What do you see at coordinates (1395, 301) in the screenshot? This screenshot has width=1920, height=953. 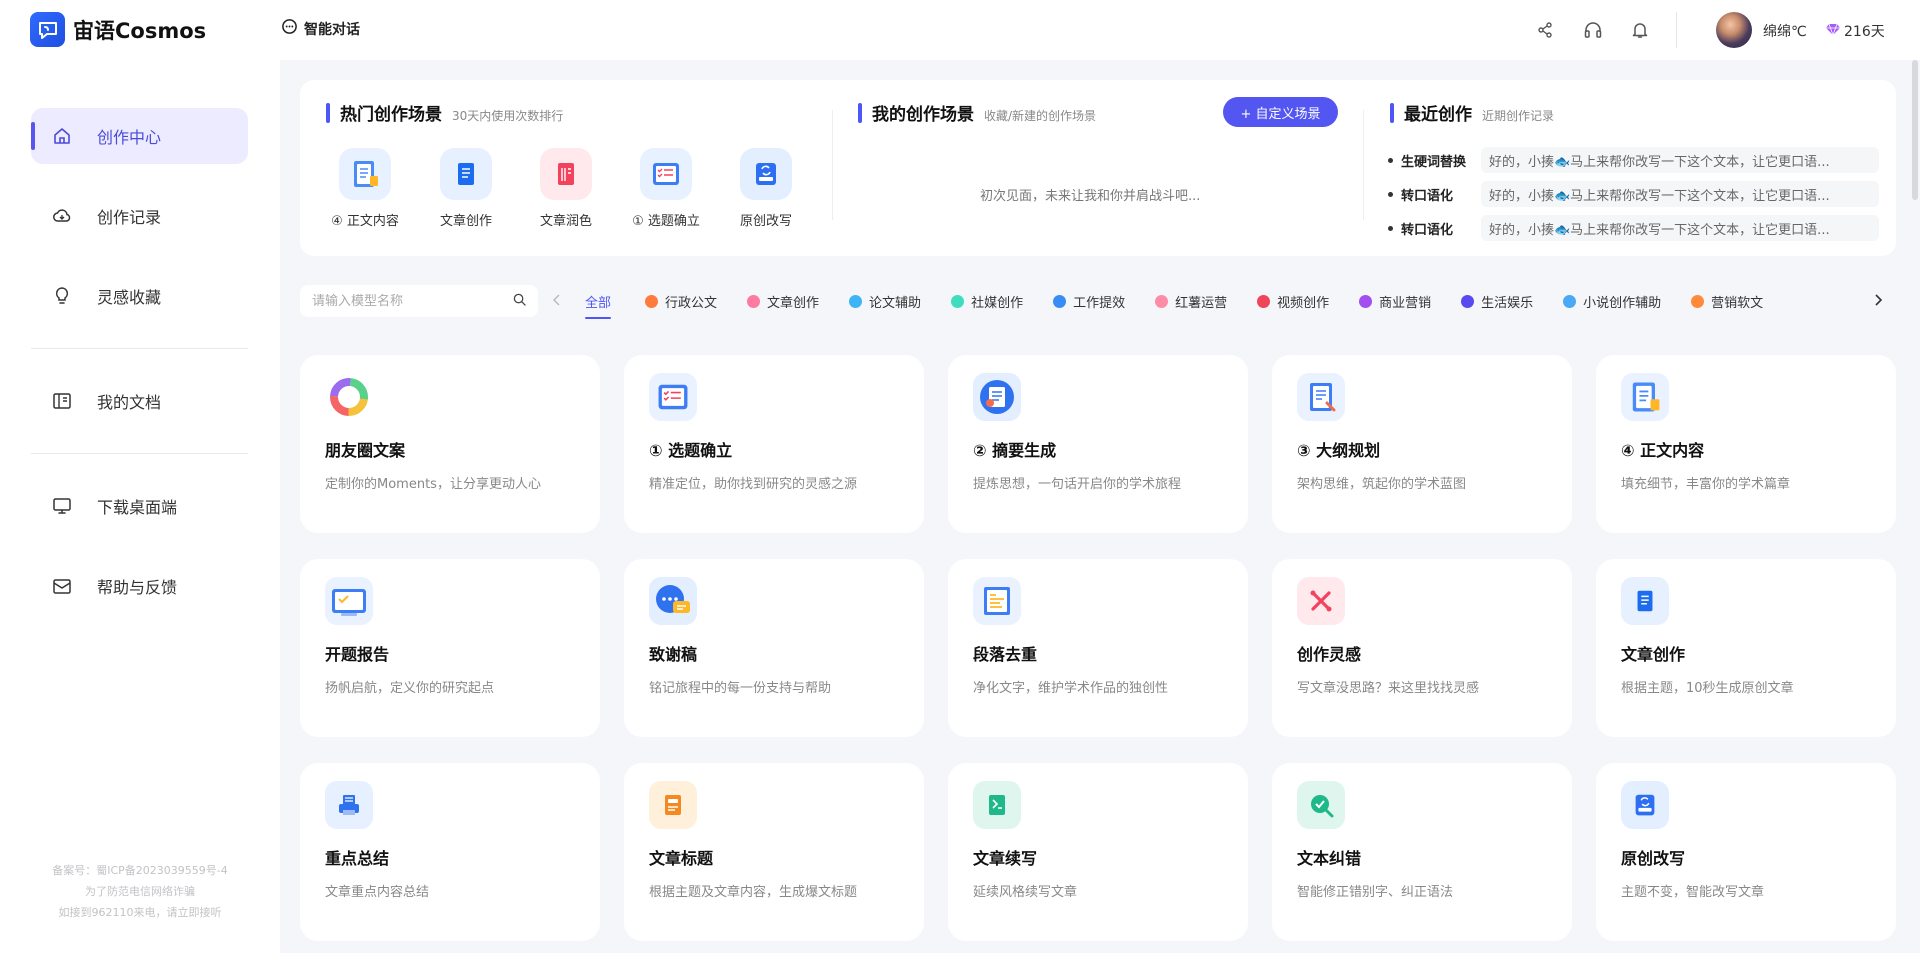 I see `category-tab: 商业营销` at bounding box center [1395, 301].